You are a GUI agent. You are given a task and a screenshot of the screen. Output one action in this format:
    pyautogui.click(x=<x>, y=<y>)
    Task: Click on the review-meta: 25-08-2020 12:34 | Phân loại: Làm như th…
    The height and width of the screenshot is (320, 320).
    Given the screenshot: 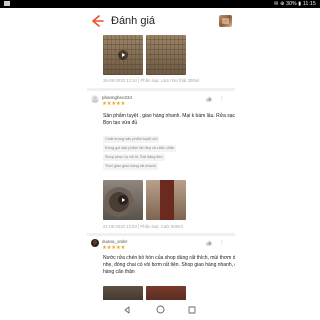 What is the action you would take?
    pyautogui.click(x=151, y=80)
    